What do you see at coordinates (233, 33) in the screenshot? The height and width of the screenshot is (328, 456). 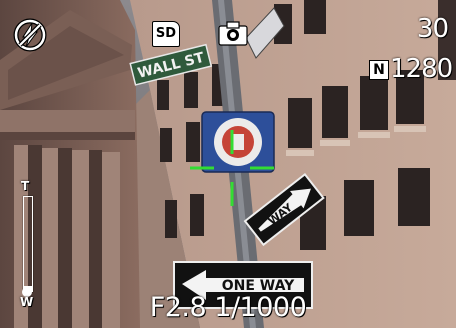 I see `camera-icon` at bounding box center [233, 33].